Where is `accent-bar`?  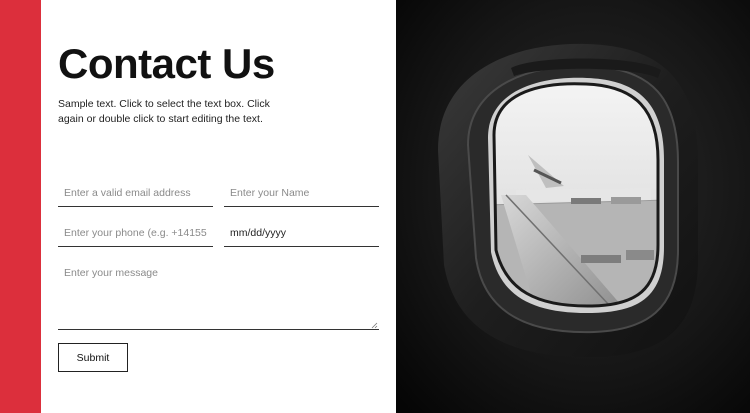 accent-bar is located at coordinates (20, 206).